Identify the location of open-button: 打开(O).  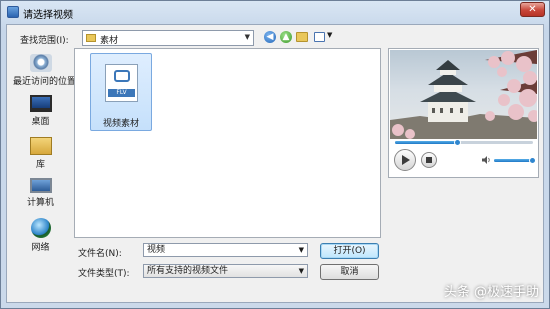
(349, 251).